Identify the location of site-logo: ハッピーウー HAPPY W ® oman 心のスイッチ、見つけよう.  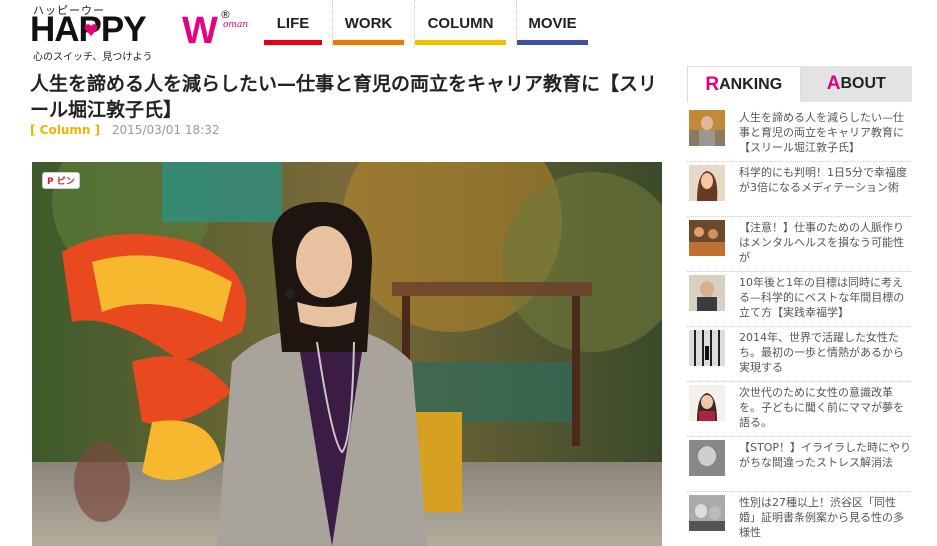
(147, 32).